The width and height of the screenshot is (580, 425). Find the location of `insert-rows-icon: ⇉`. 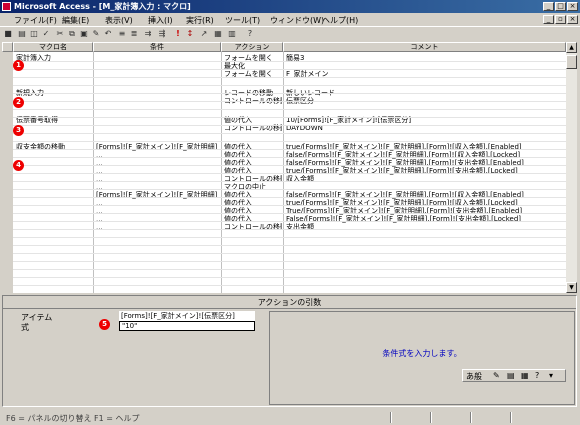

insert-rows-icon: ⇉ is located at coordinates (148, 34).